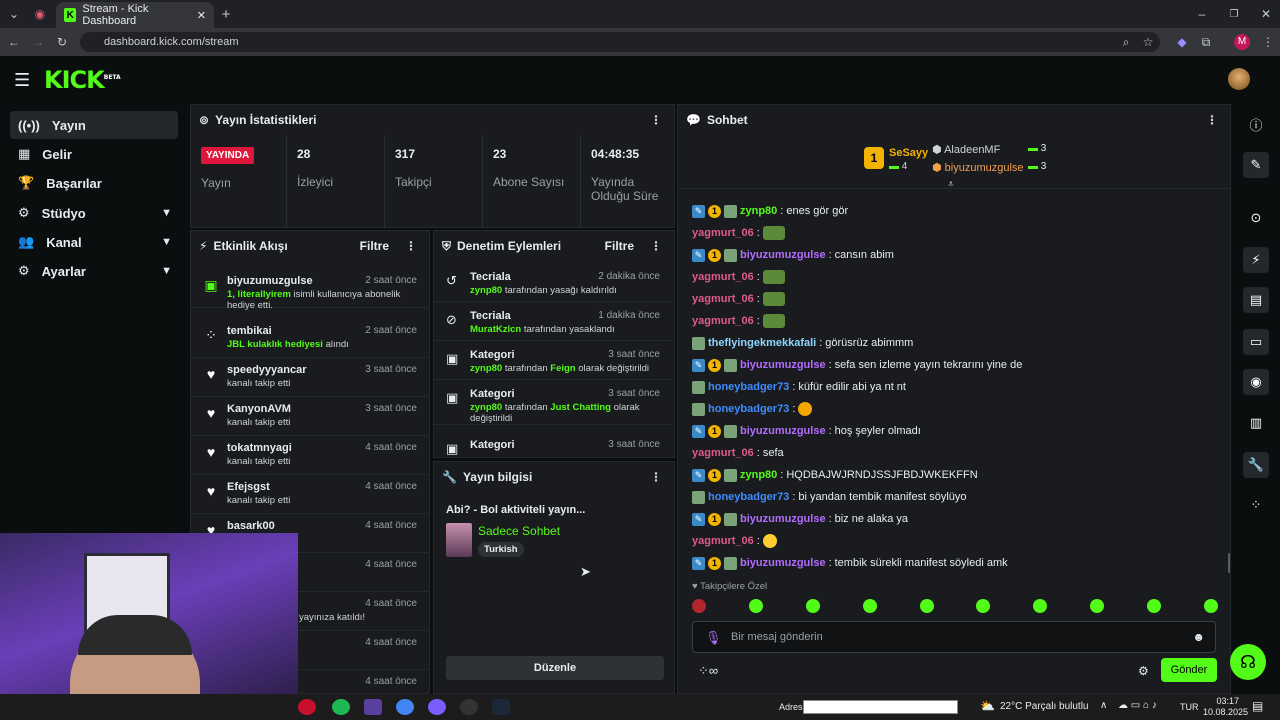 This screenshot has height=720, width=1280. I want to click on app-icon, so click(373, 707).